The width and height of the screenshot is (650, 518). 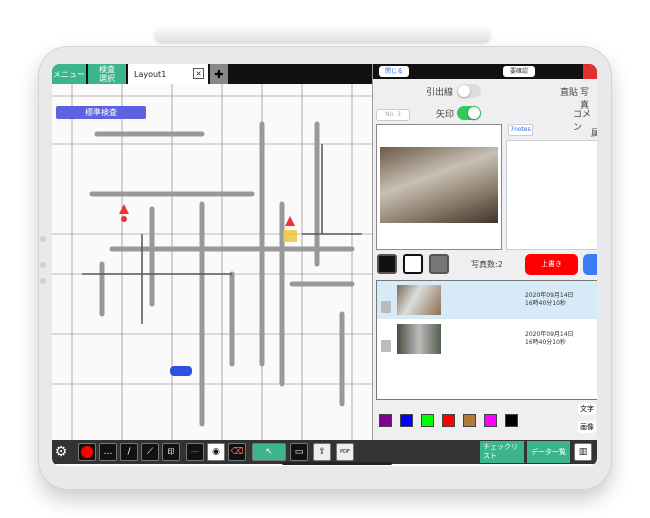 What do you see at coordinates (590, 71) in the screenshot?
I see `alert-button` at bounding box center [590, 71].